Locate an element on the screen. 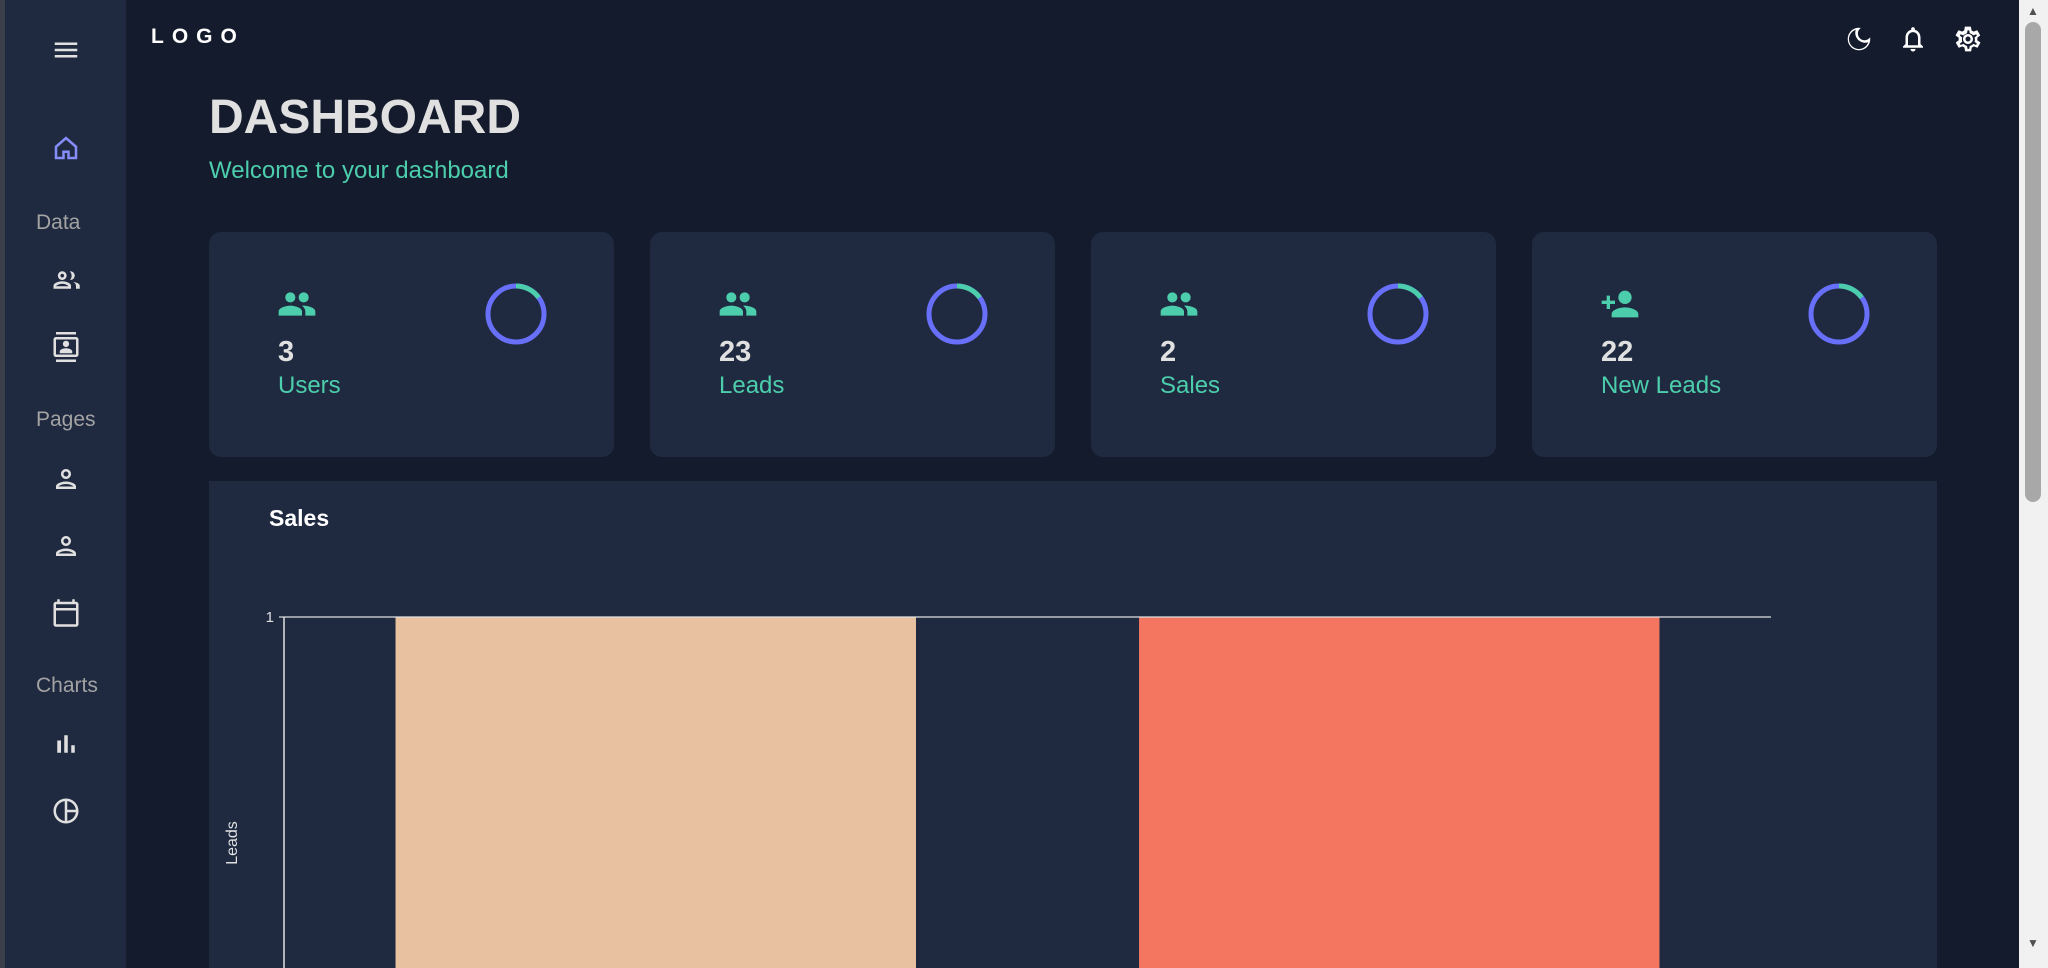  sidebar-section-charts: Charts is located at coordinates (67, 685).